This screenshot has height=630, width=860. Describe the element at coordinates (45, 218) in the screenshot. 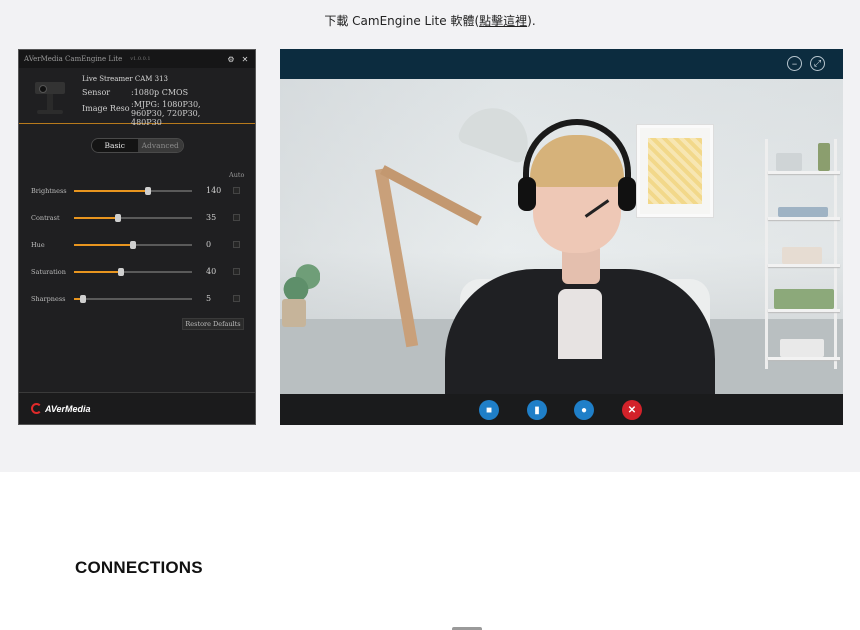

I see `slider-label: Contrast` at that location.